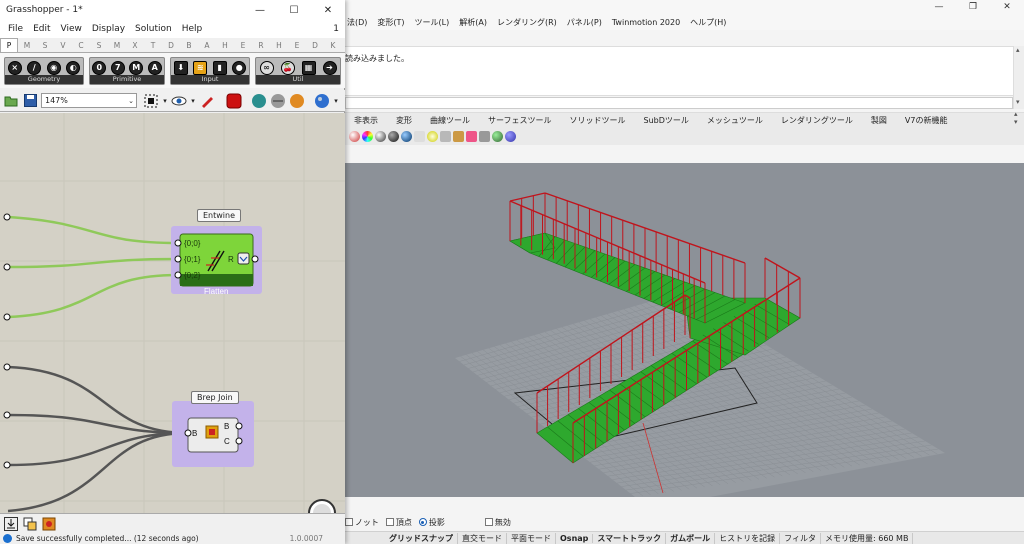 The height and width of the screenshot is (544, 1024). What do you see at coordinates (180, 67) in the screenshot?
I see `import-icon: ⬇` at bounding box center [180, 67].